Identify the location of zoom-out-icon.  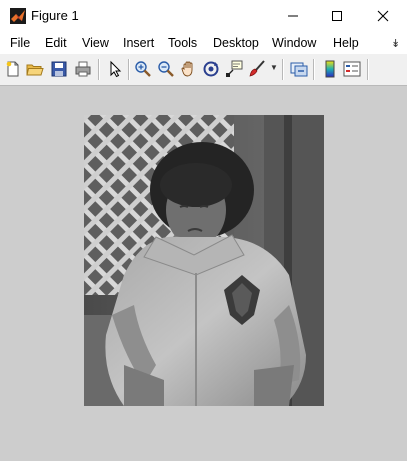
(166, 69).